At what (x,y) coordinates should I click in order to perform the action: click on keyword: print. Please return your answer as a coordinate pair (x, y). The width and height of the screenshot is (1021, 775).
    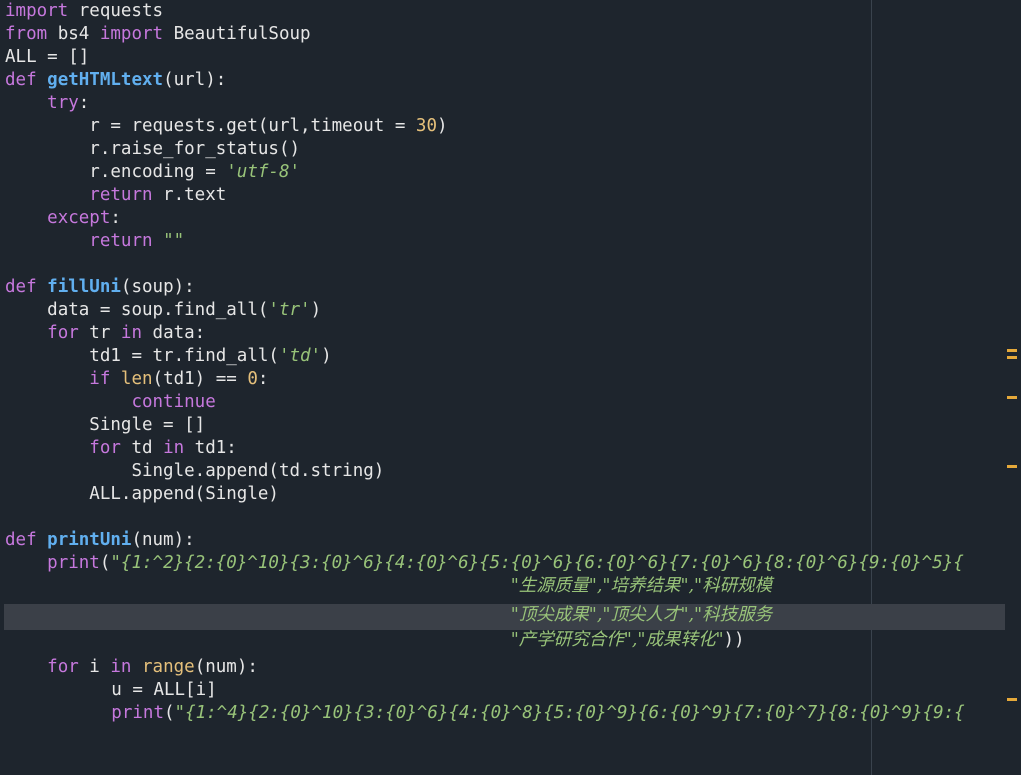
    Looking at the image, I should click on (73, 563).